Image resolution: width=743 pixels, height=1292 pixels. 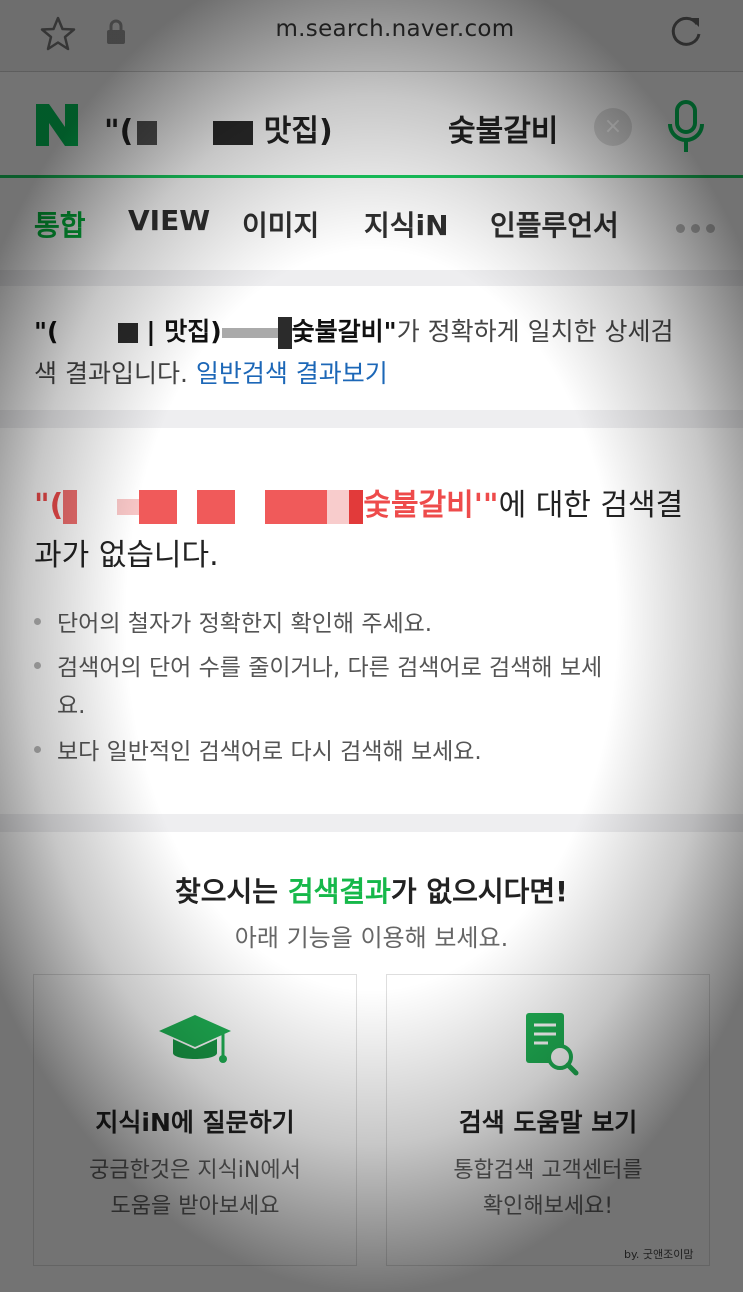 I want to click on tab-images: 이미지, so click(x=280, y=224).